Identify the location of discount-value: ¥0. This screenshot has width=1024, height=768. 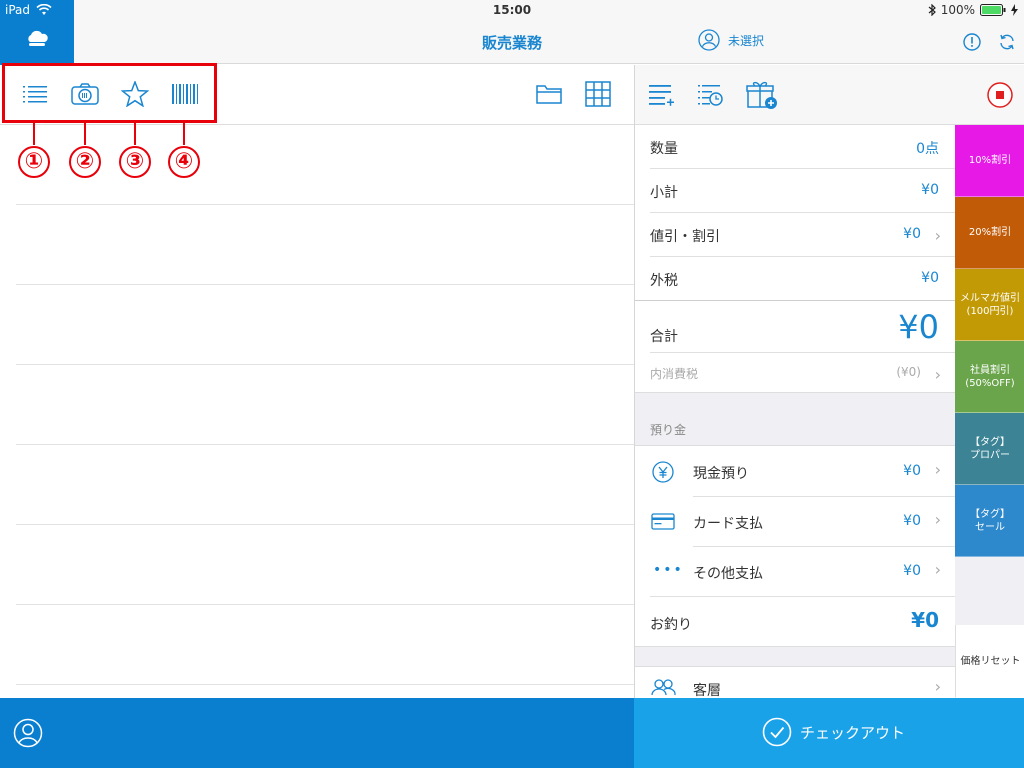
(912, 234).